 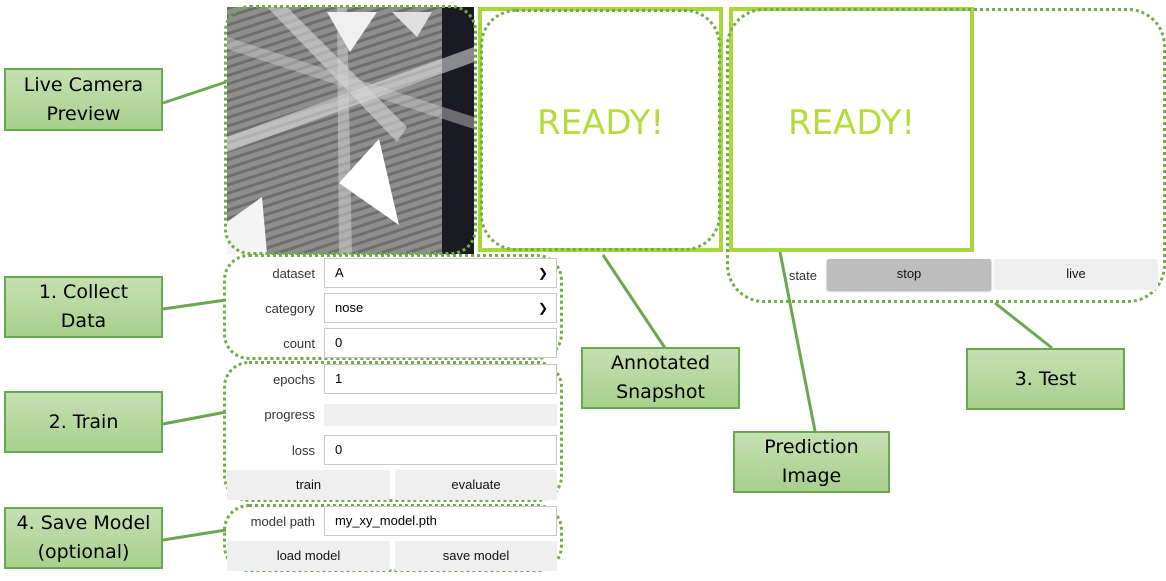 I want to click on annotated-snapshot-group, so click(x=600, y=130).